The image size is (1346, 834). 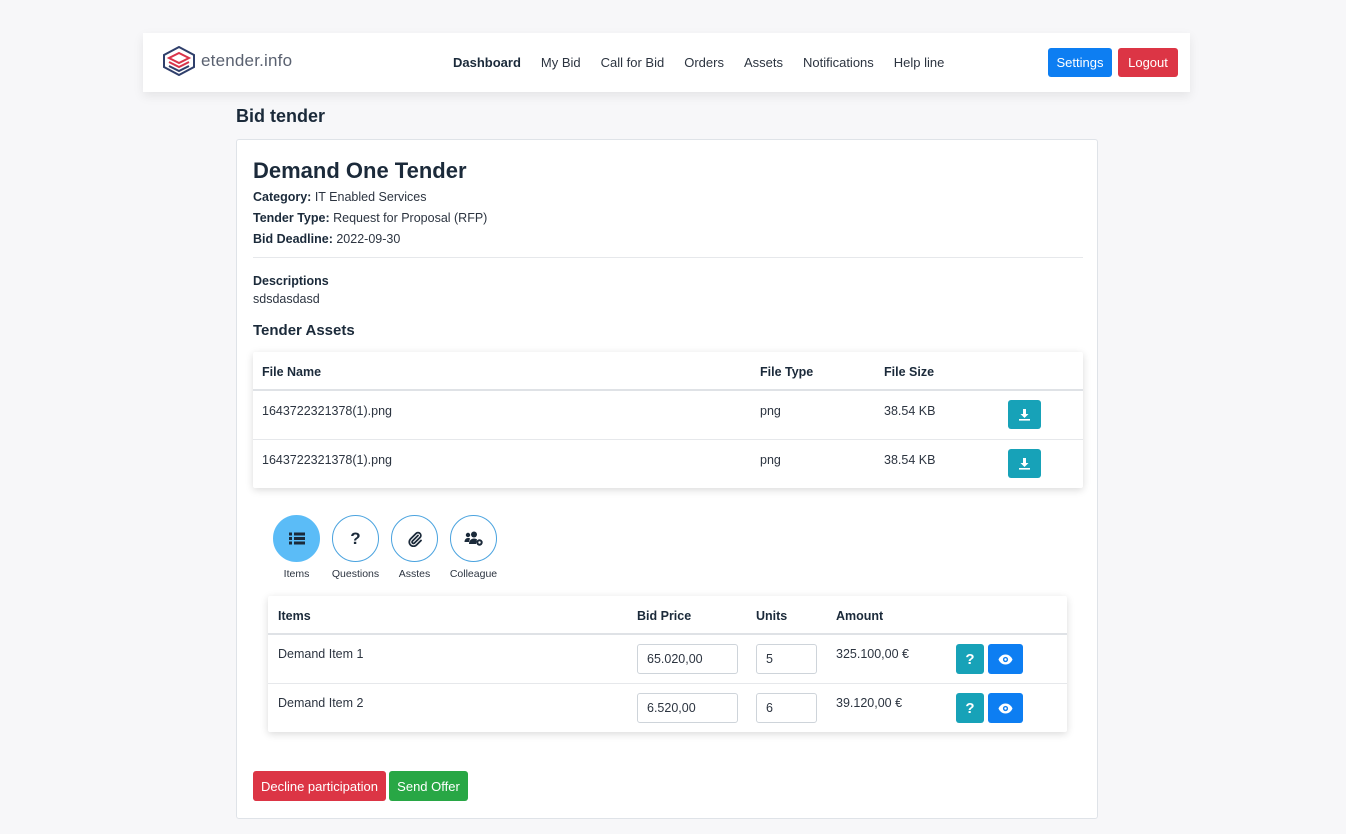 What do you see at coordinates (704, 62) in the screenshot?
I see `nav-orders: Orders` at bounding box center [704, 62].